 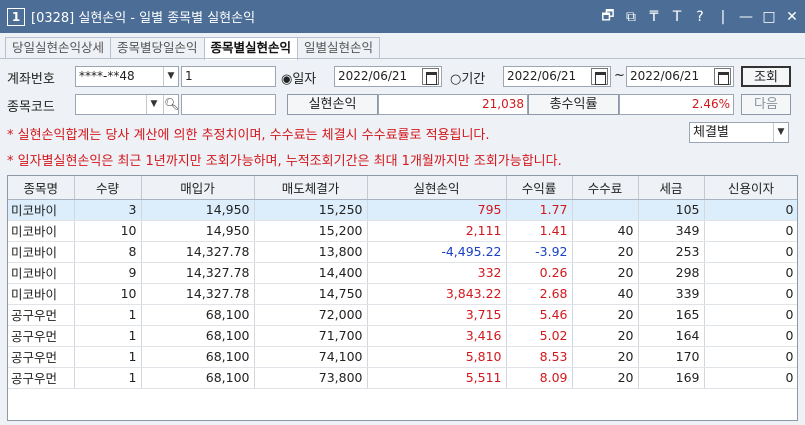 What do you see at coordinates (739, 132) in the screenshot?
I see `filter-select: 체결별 ▼` at bounding box center [739, 132].